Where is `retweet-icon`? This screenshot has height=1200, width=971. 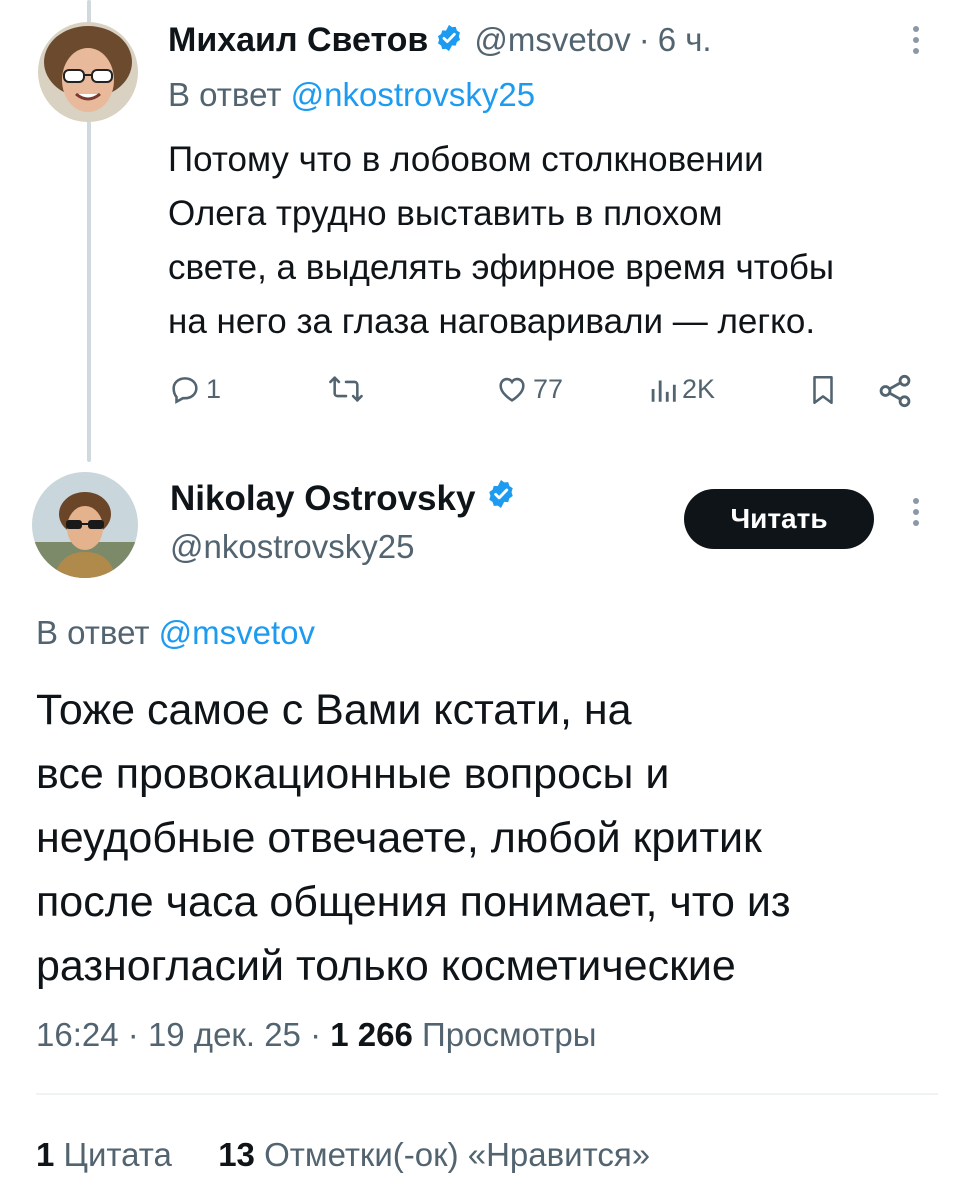 retweet-icon is located at coordinates (346, 389).